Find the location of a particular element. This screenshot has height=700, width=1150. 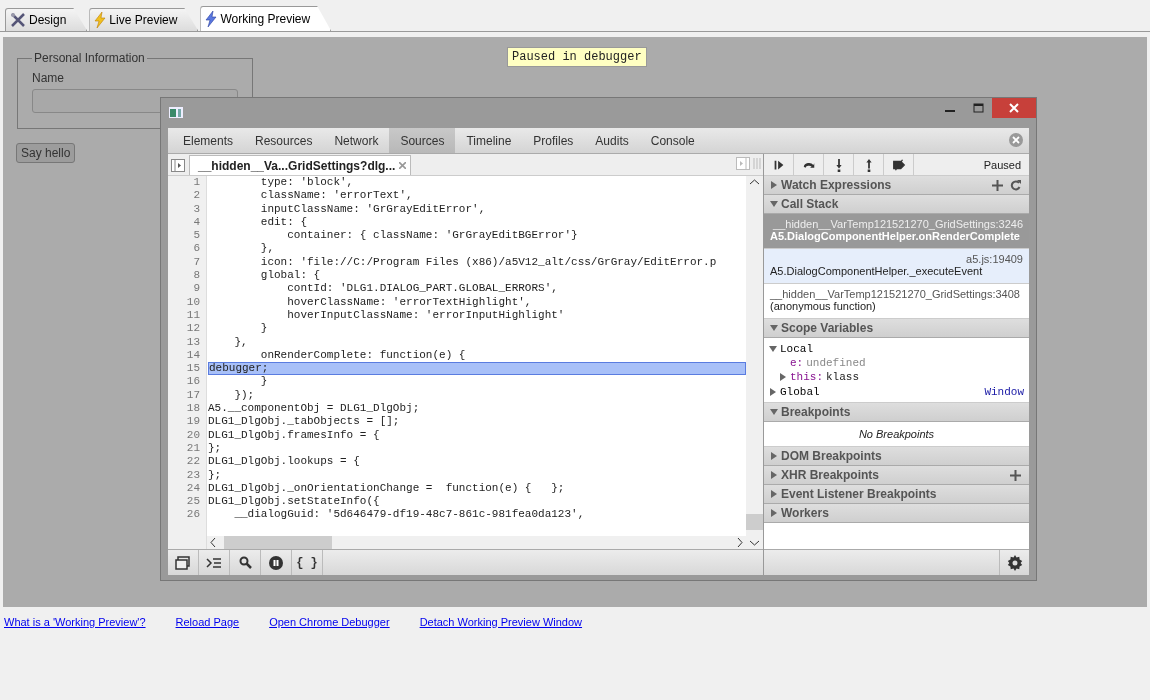

debugger-status: Paused is located at coordinates (1002, 164).